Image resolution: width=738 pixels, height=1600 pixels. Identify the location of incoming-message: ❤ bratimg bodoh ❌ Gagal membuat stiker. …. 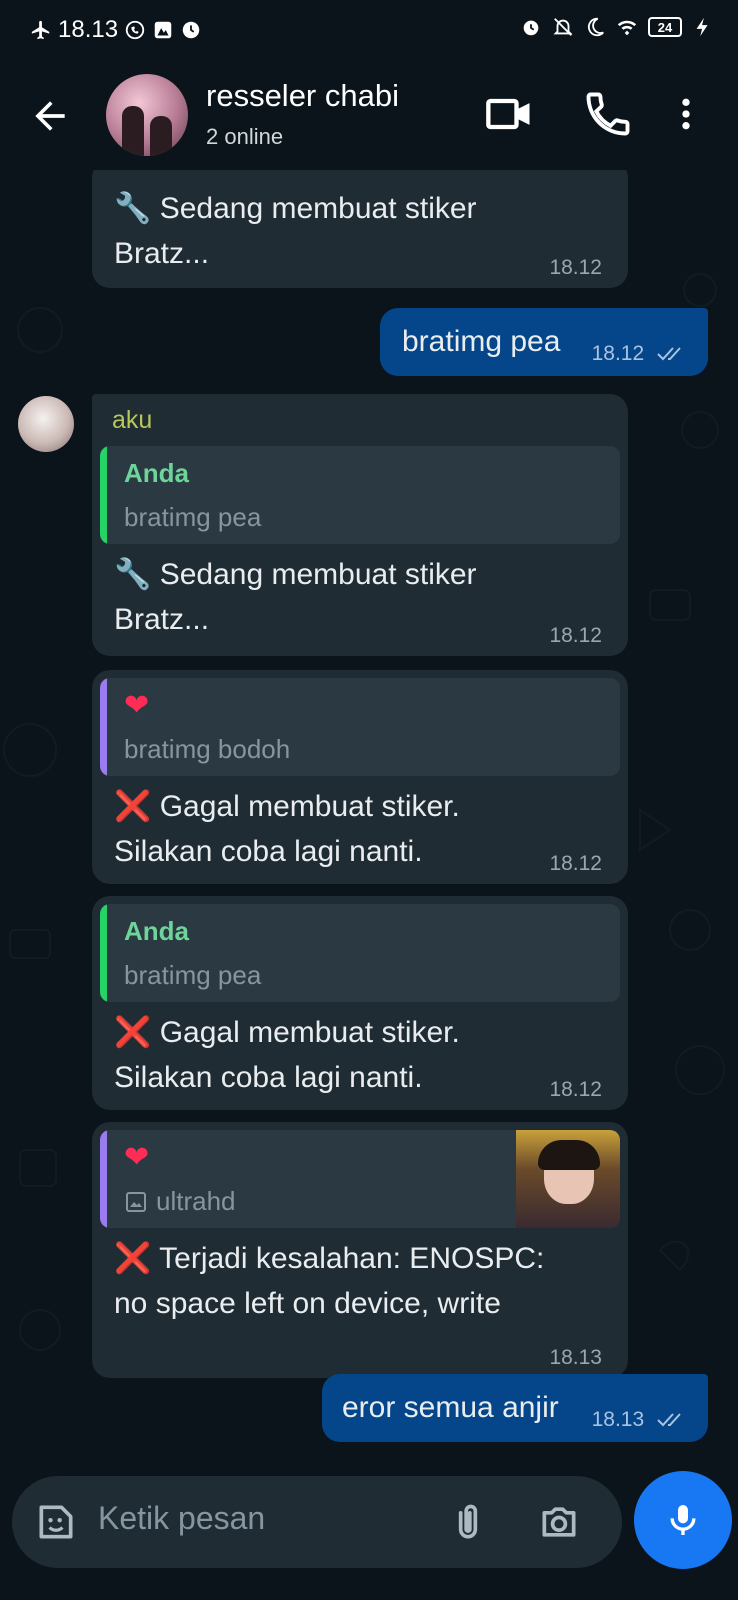
(360, 777).